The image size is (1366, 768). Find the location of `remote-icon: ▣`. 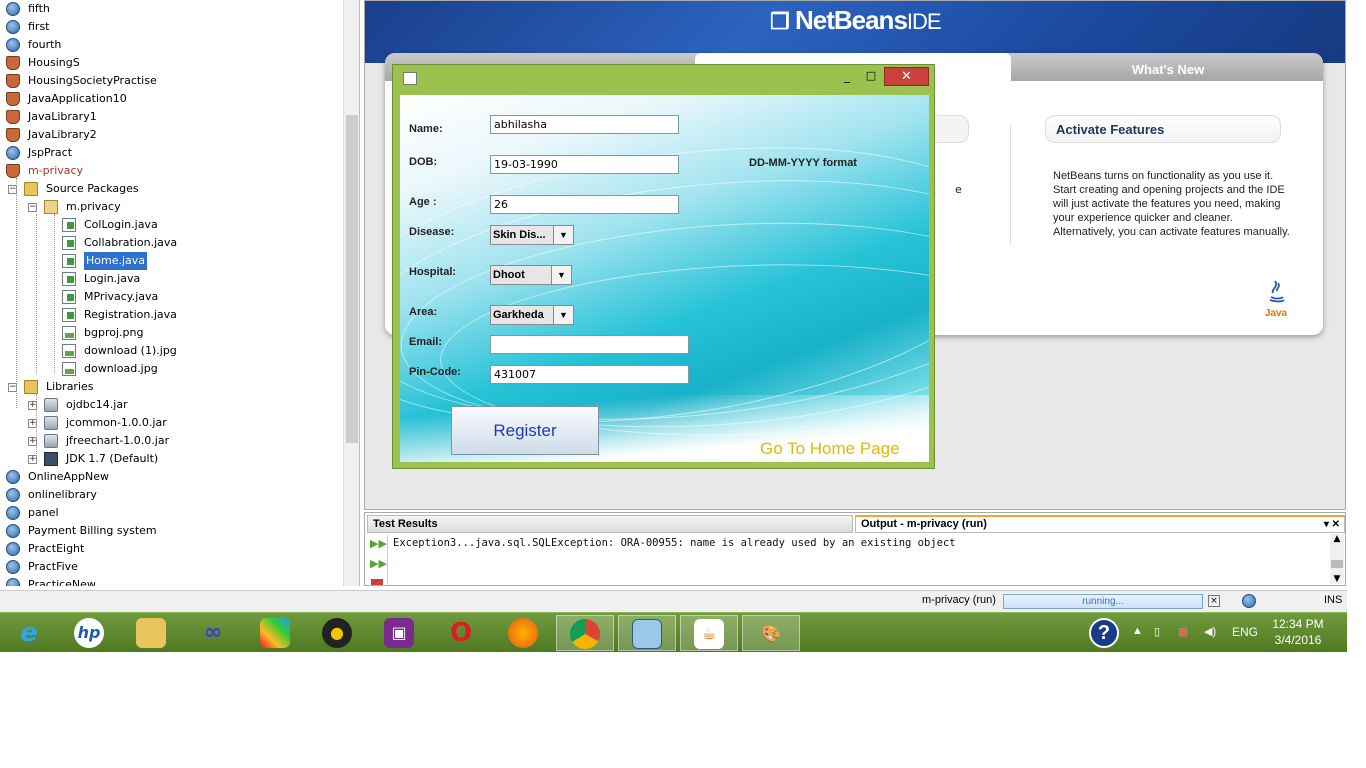

remote-icon: ▣ is located at coordinates (399, 633).